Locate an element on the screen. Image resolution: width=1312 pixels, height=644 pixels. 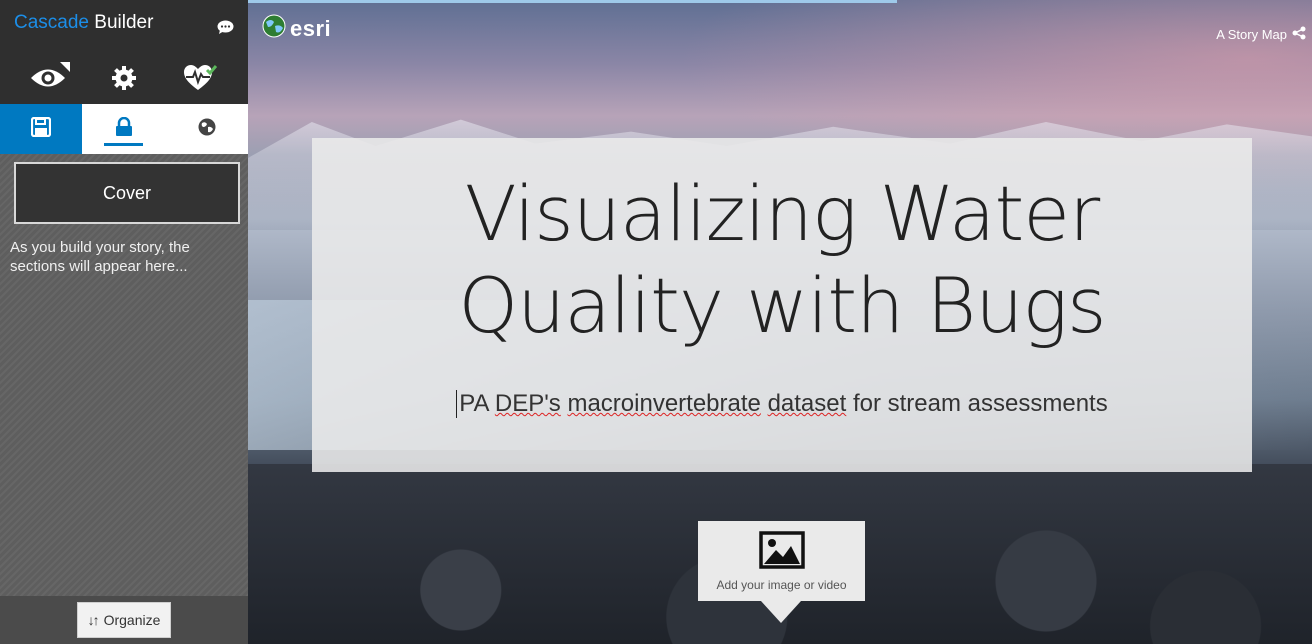
loading-progress-bar is located at coordinates (573, 1).